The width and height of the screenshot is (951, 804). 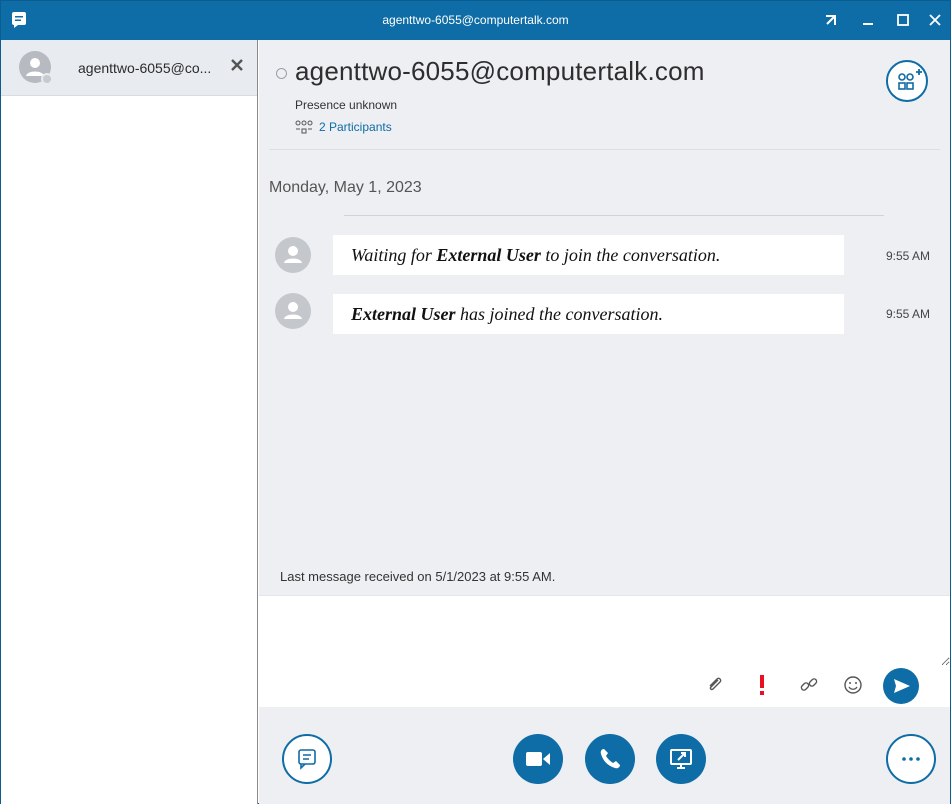 I want to click on maximize-icon, so click(x=903, y=20).